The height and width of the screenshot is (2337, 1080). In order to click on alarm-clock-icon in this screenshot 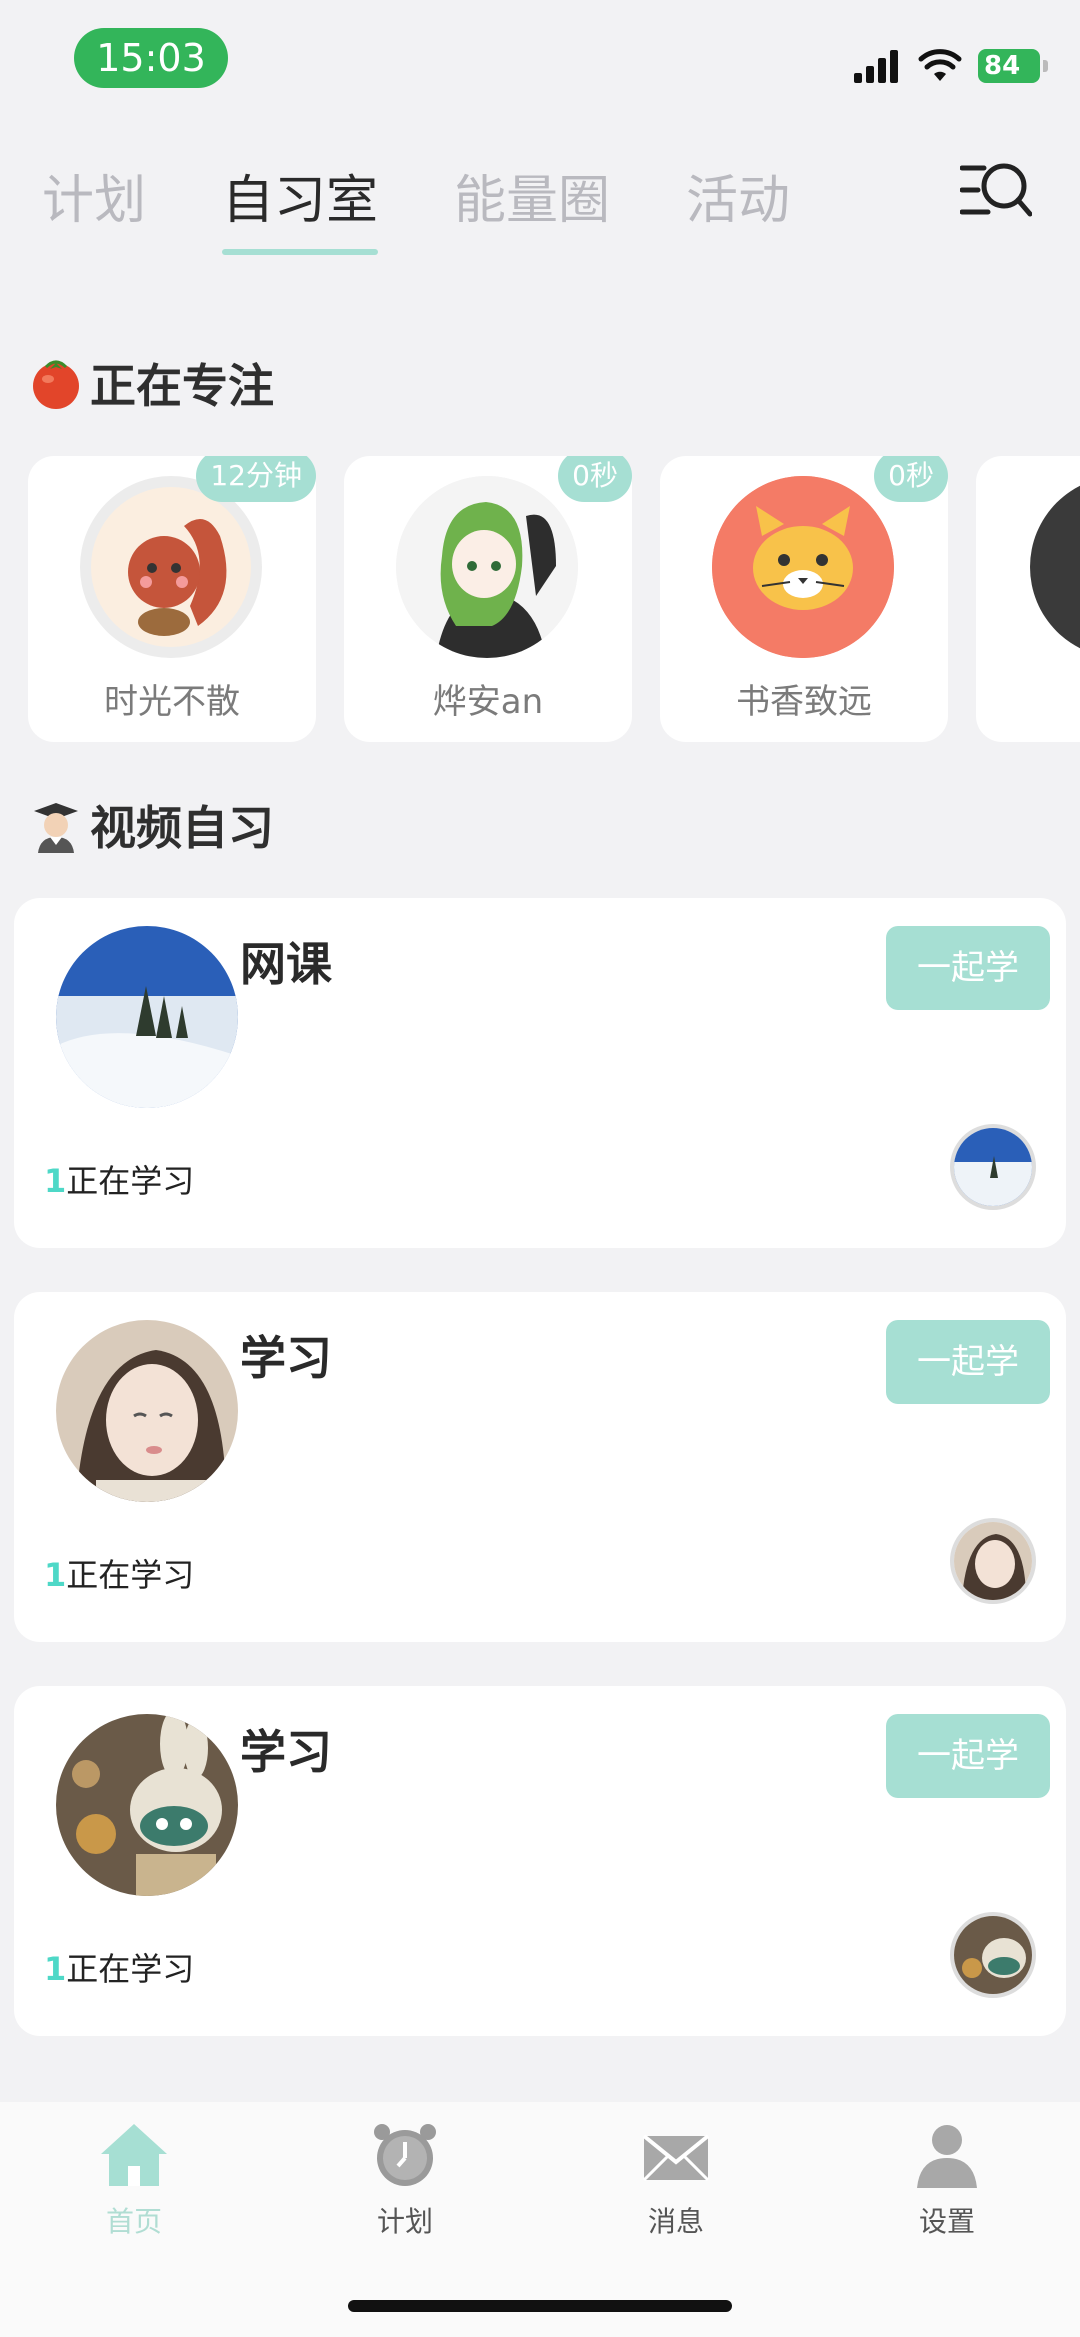, I will do `click(405, 2155)`.